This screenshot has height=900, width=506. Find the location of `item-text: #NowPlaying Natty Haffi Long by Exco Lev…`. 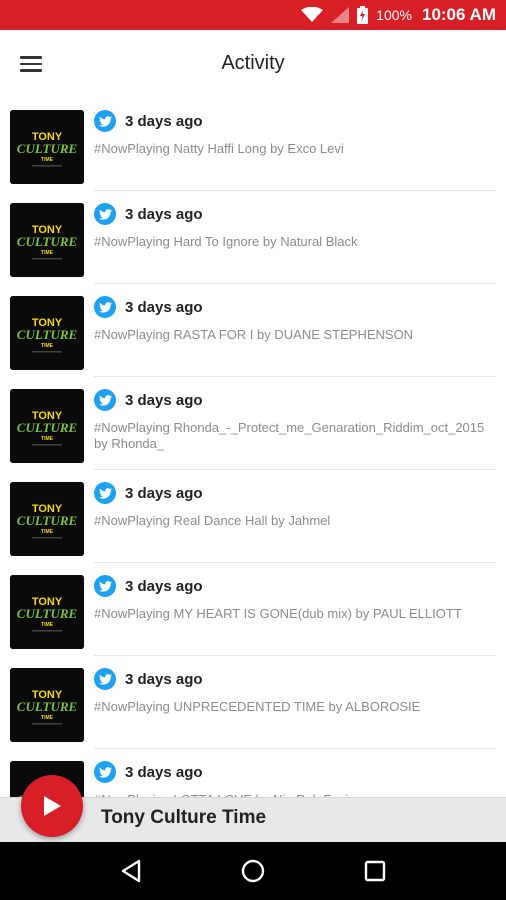

item-text: #NowPlaying Natty Haffi Long by Exco Lev… is located at coordinates (219, 148).